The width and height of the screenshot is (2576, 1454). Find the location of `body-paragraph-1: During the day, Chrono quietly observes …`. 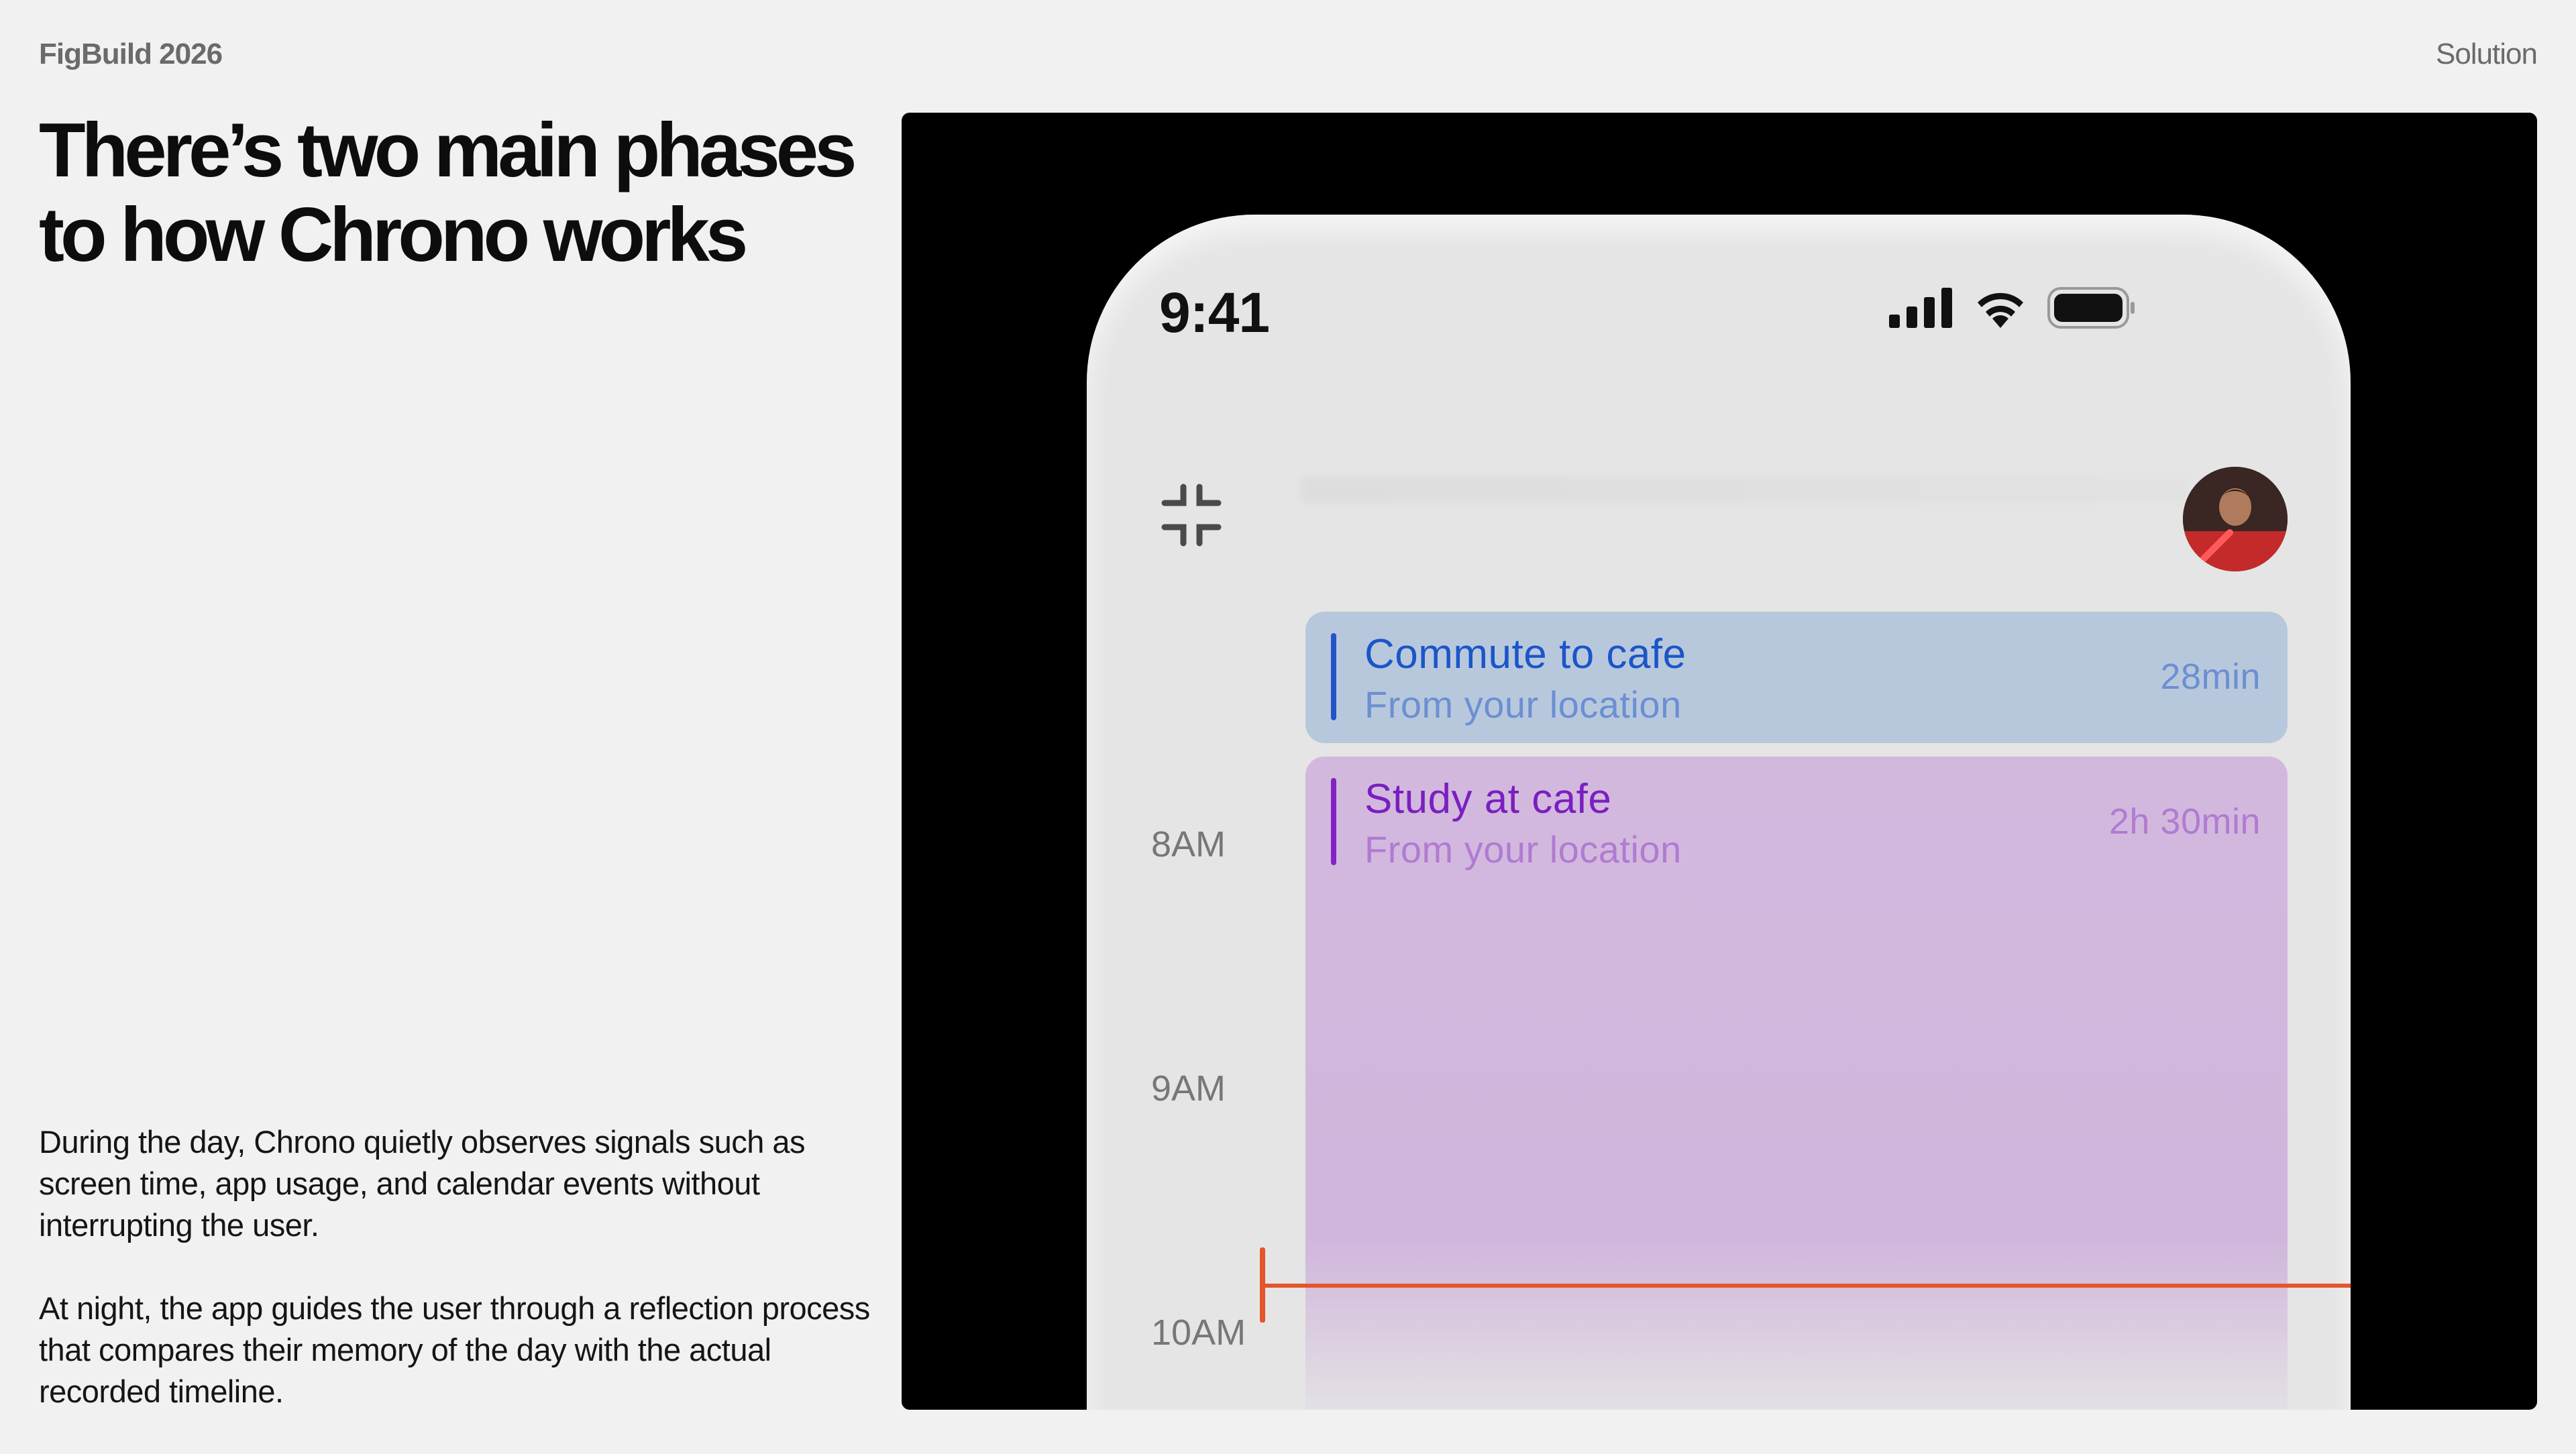

body-paragraph-1: During the day, Chrono quietly observes … is located at coordinates (422, 1183).